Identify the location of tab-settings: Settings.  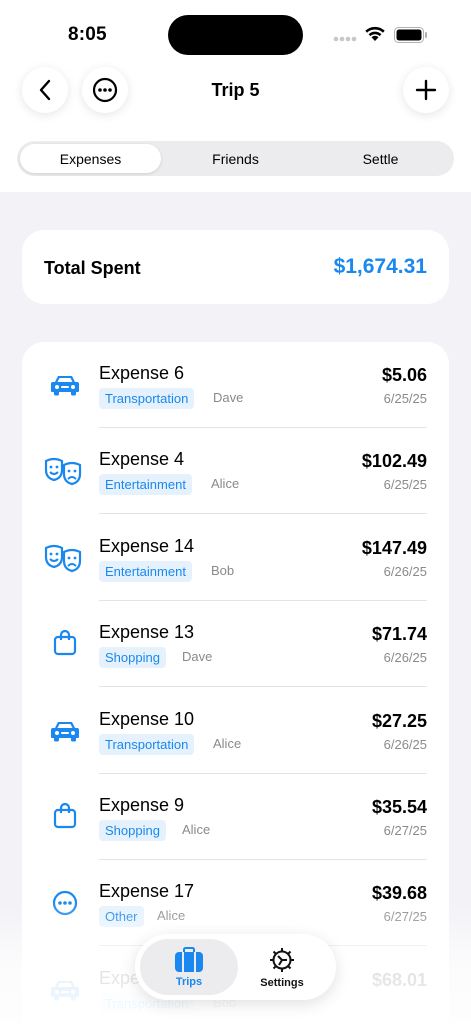
(282, 967).